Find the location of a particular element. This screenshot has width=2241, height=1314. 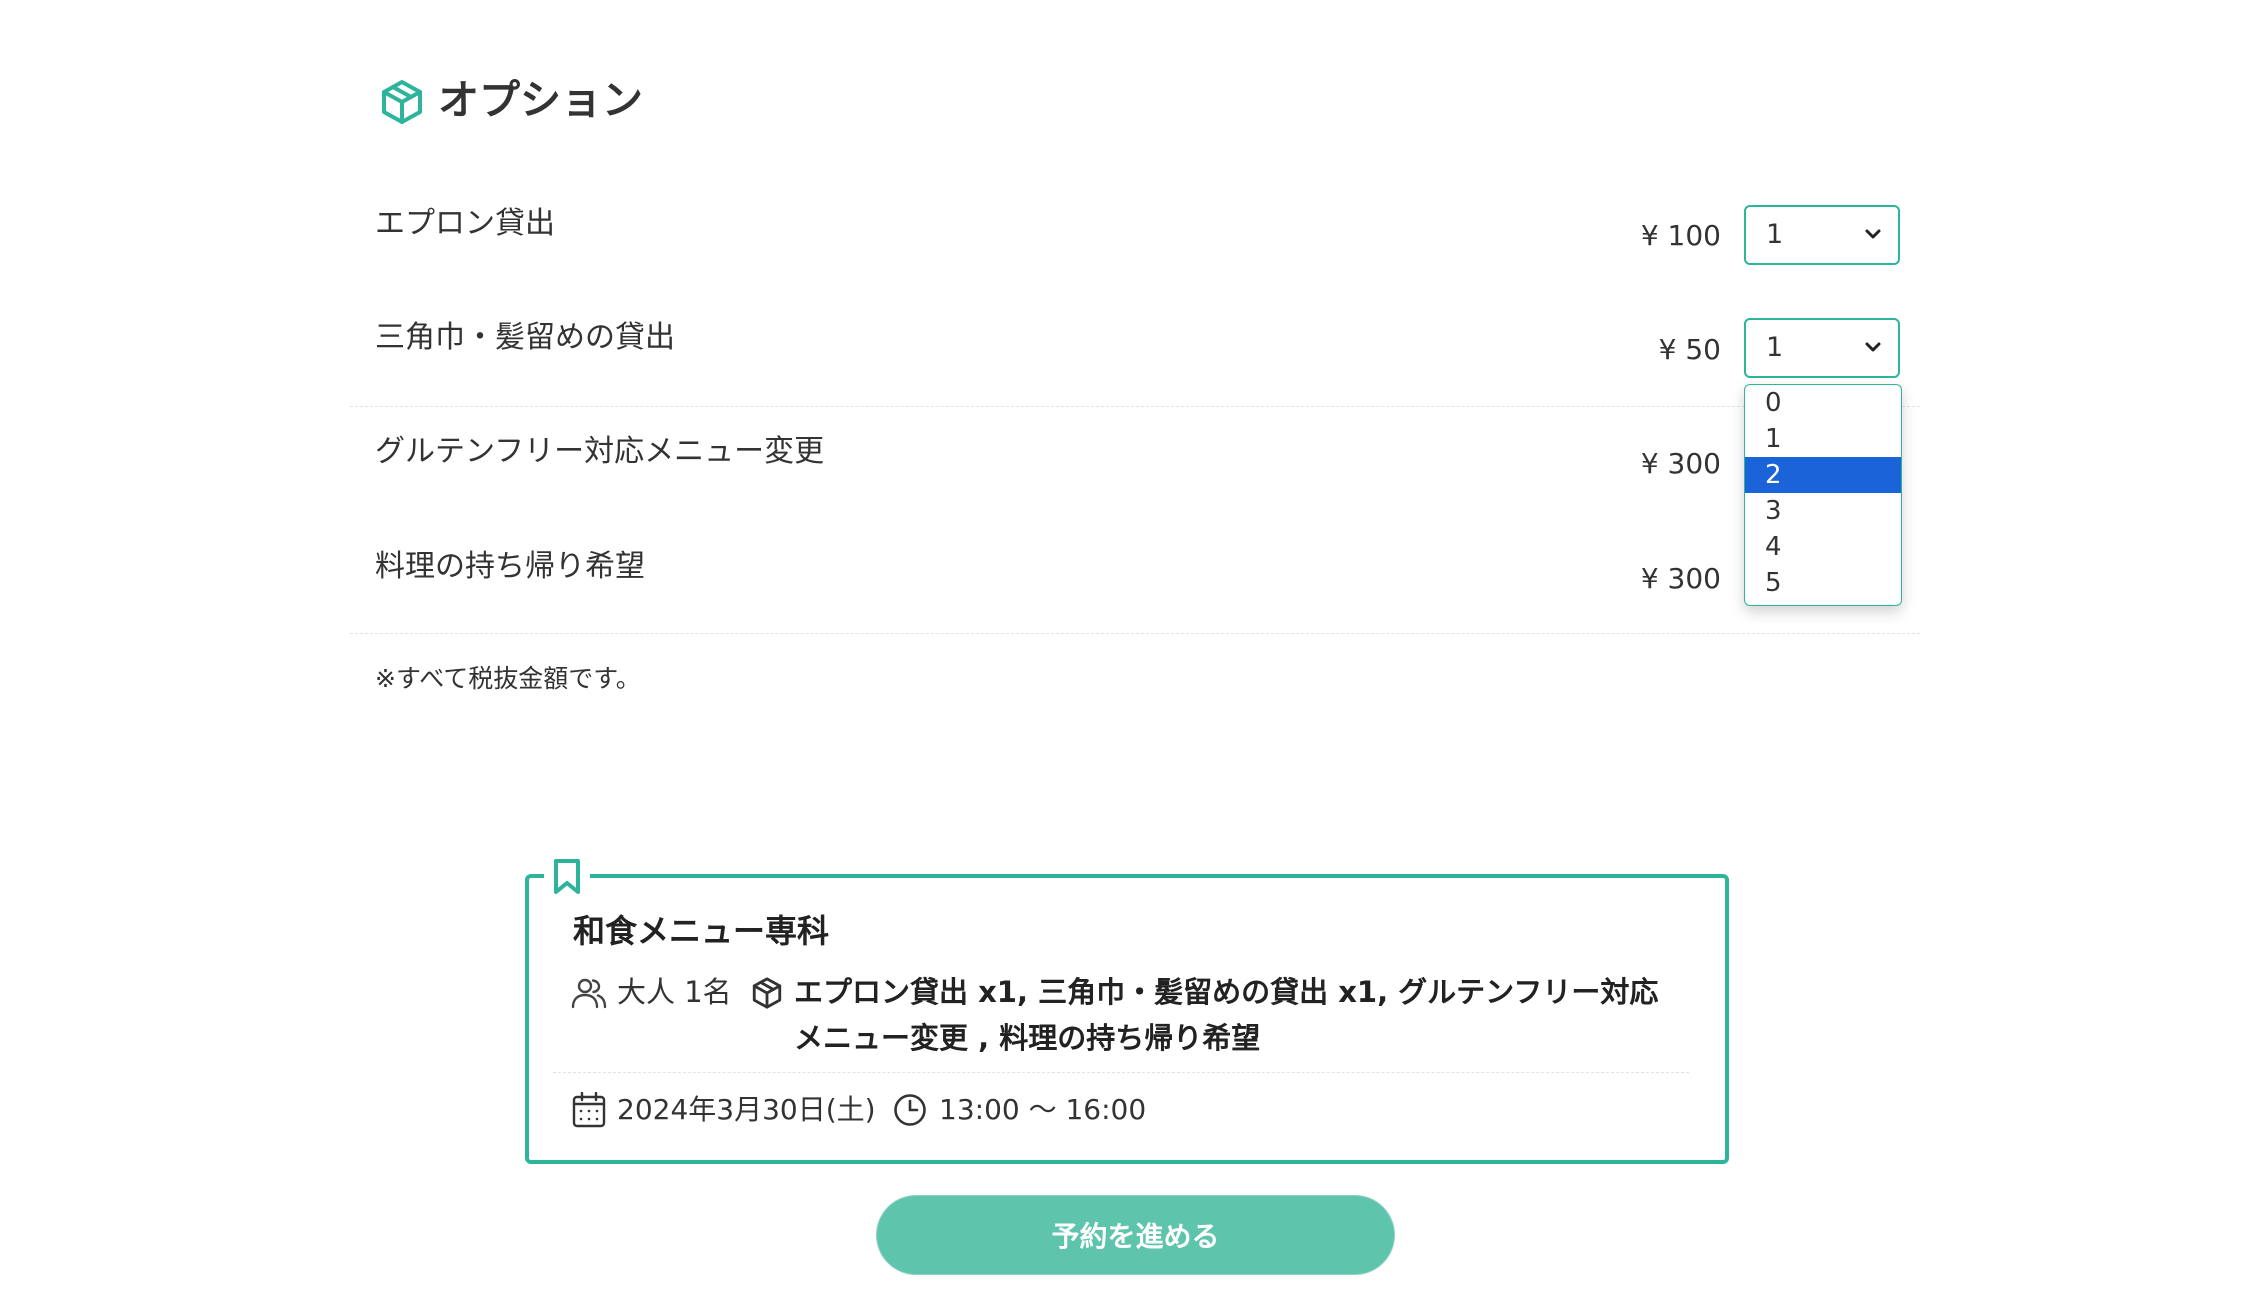

proceed-reservation-button: 予約を進める is located at coordinates (1135, 1235).